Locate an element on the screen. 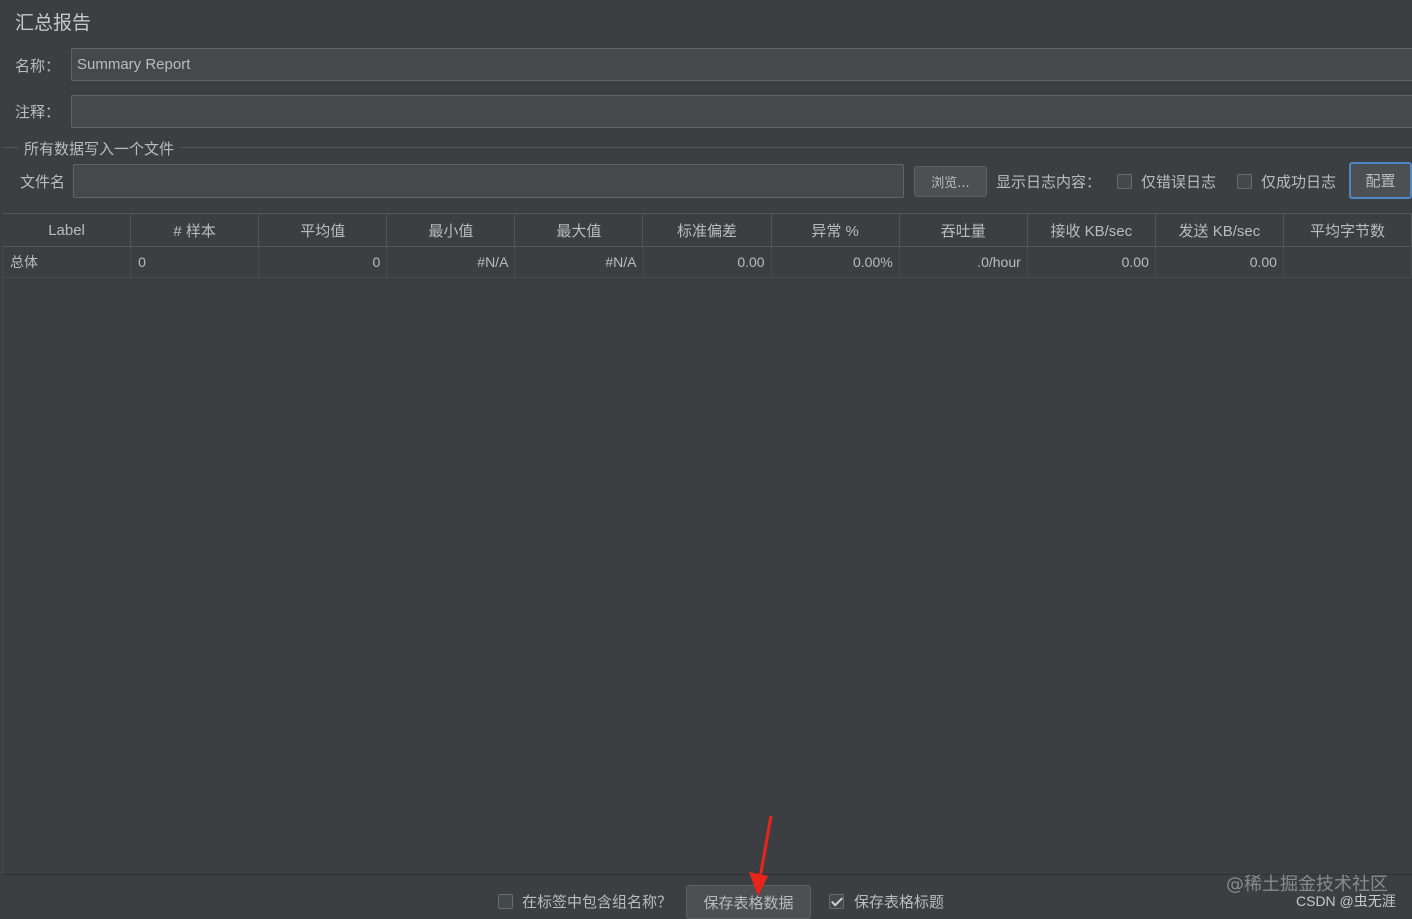  footer-separator is located at coordinates (707, 874).